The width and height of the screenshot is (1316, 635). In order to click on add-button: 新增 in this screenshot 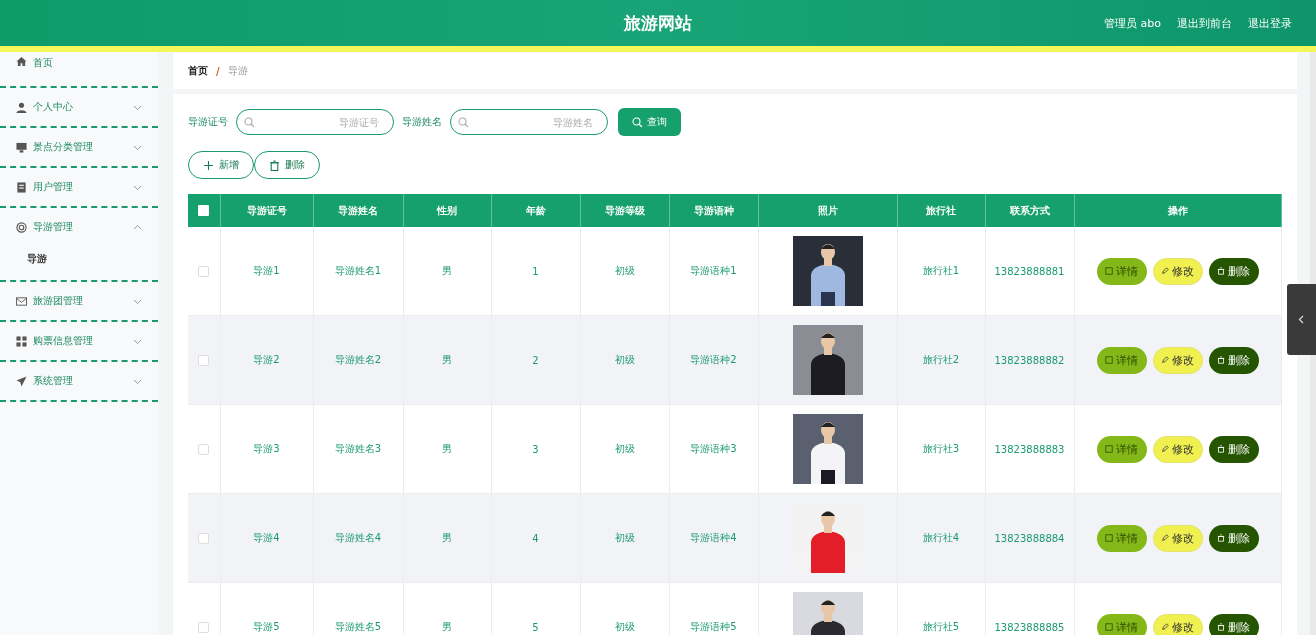, I will do `click(221, 165)`.